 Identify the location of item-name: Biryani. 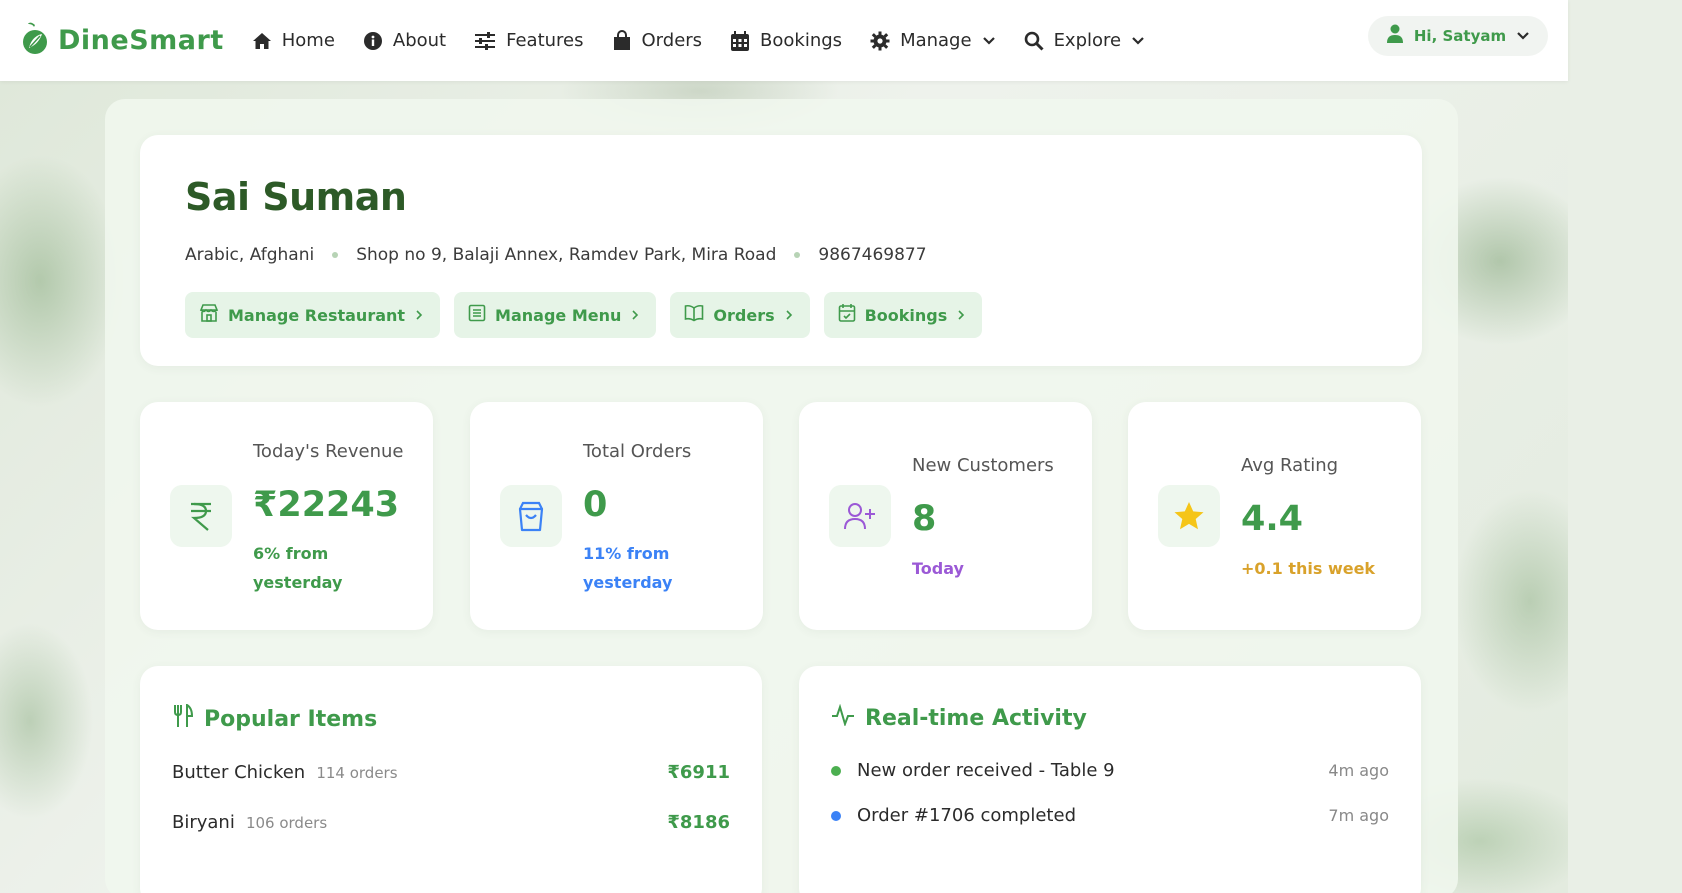
(203, 822).